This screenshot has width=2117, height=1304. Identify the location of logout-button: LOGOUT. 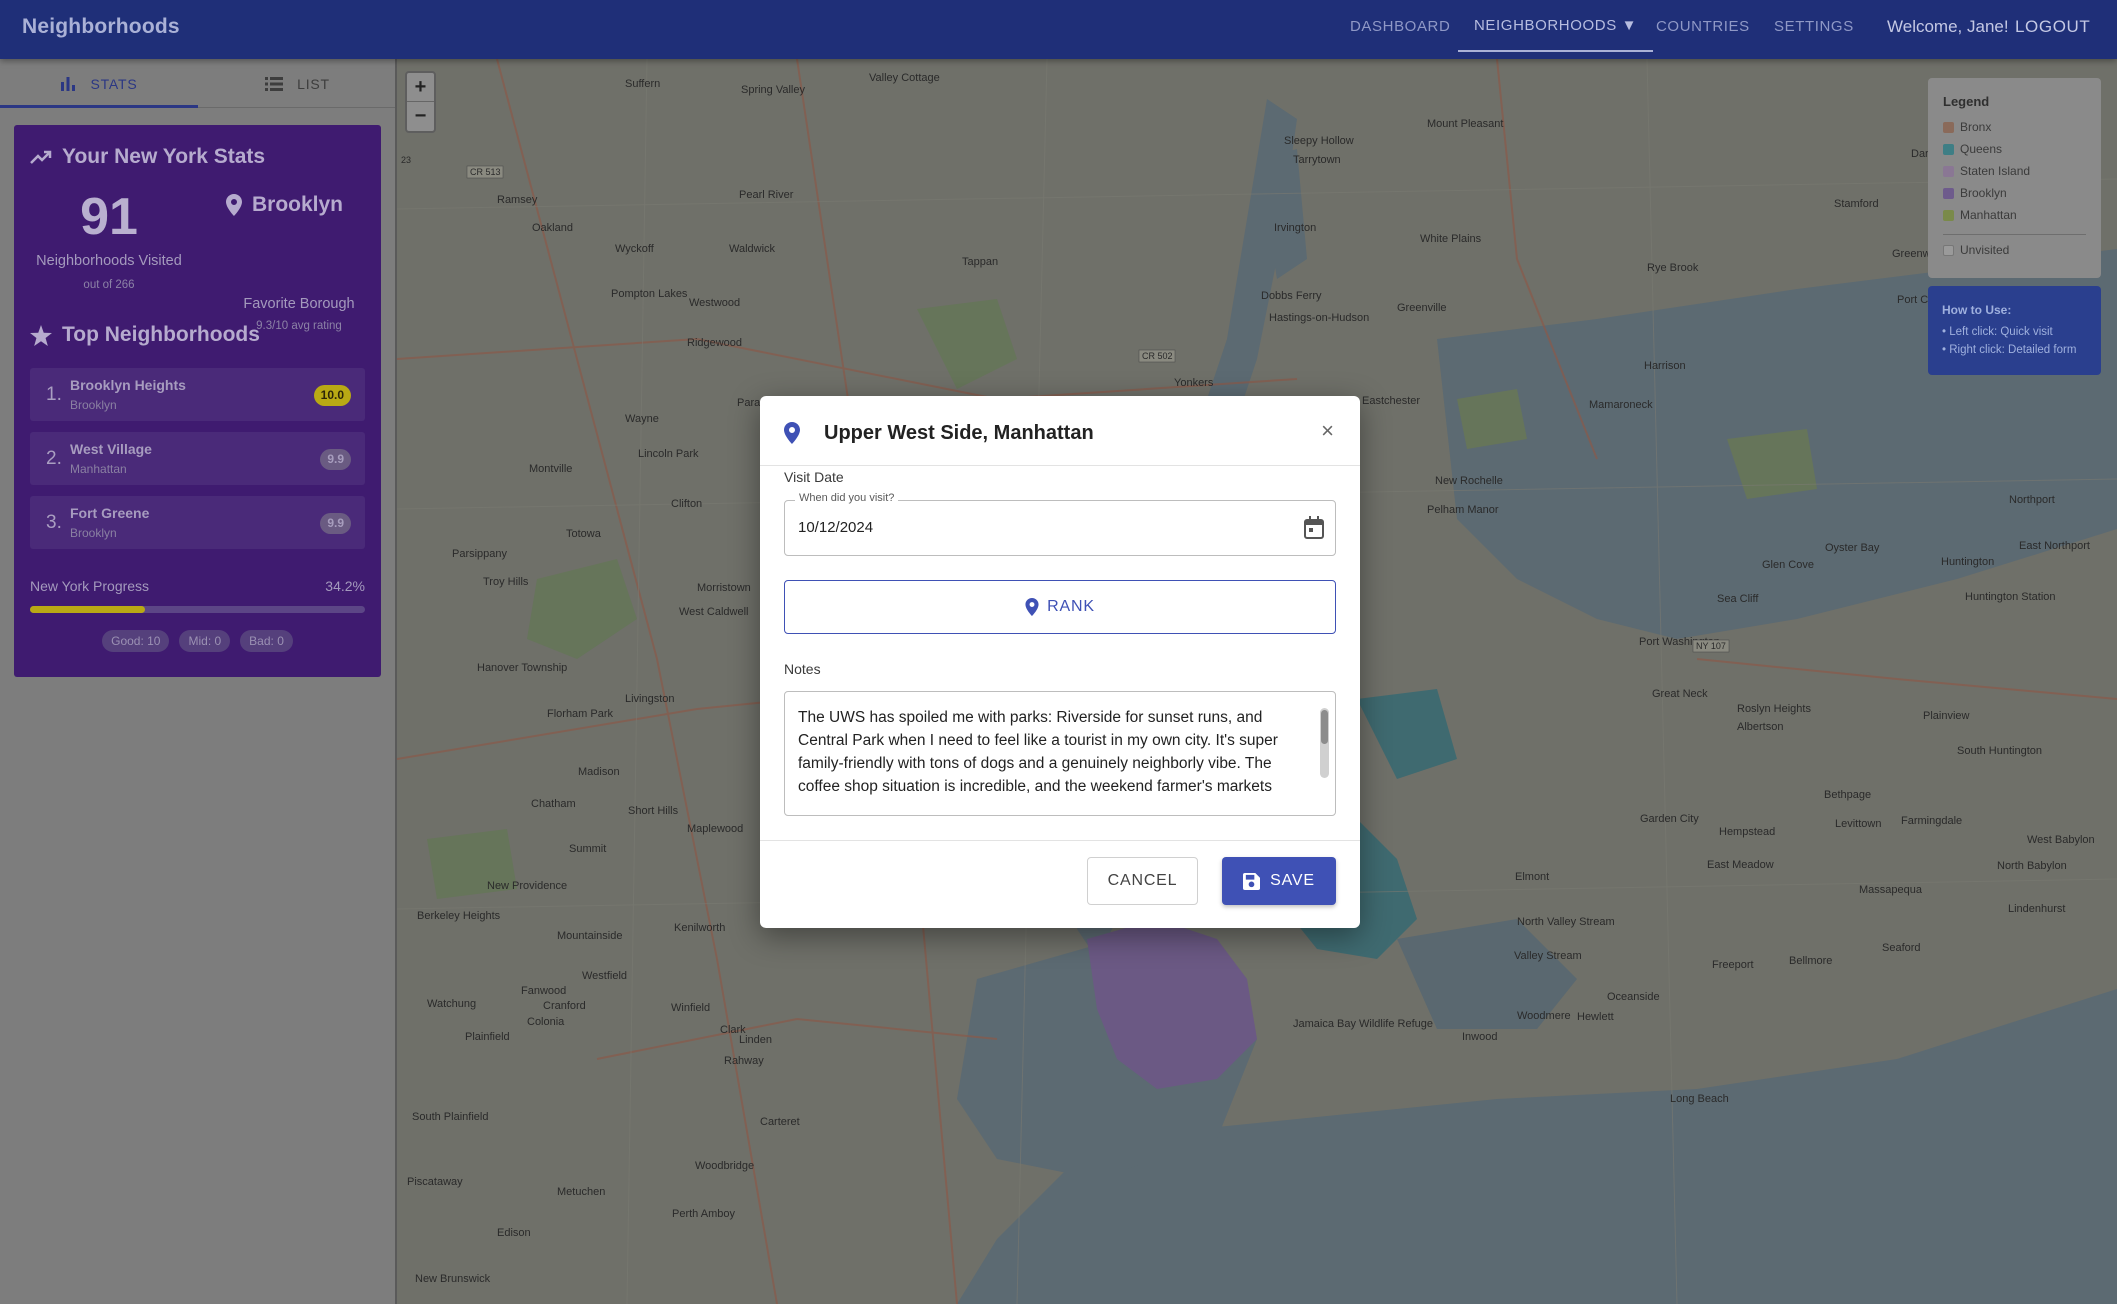
(2052, 27).